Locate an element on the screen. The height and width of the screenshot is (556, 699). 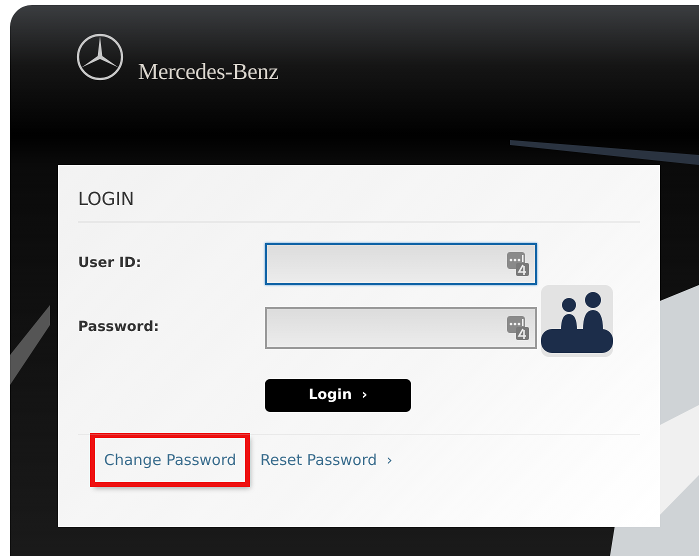
text-link: Reset Password › is located at coordinates (326, 460).